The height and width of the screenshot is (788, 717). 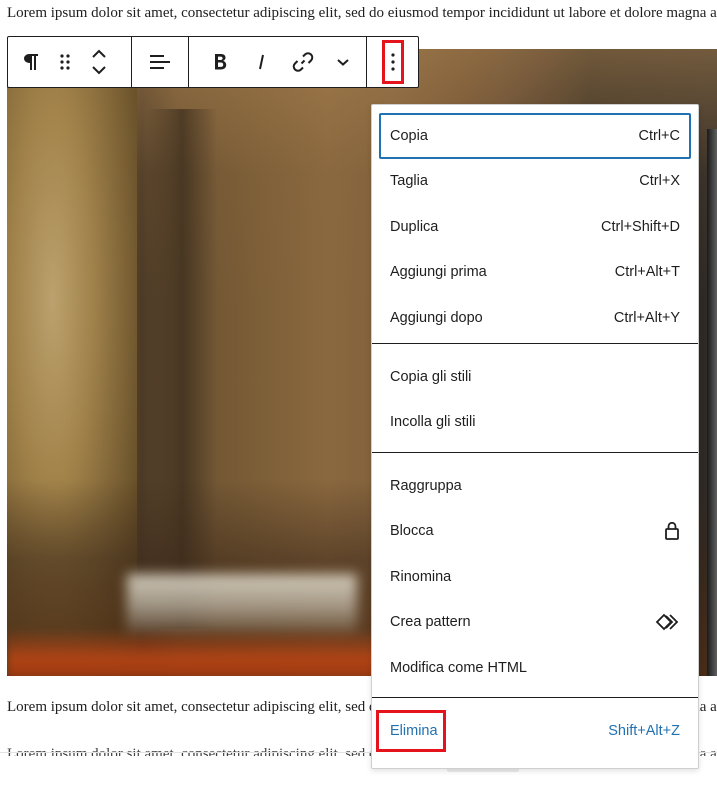 I want to click on delete-label-wrap: Elimina, so click(x=411, y=730).